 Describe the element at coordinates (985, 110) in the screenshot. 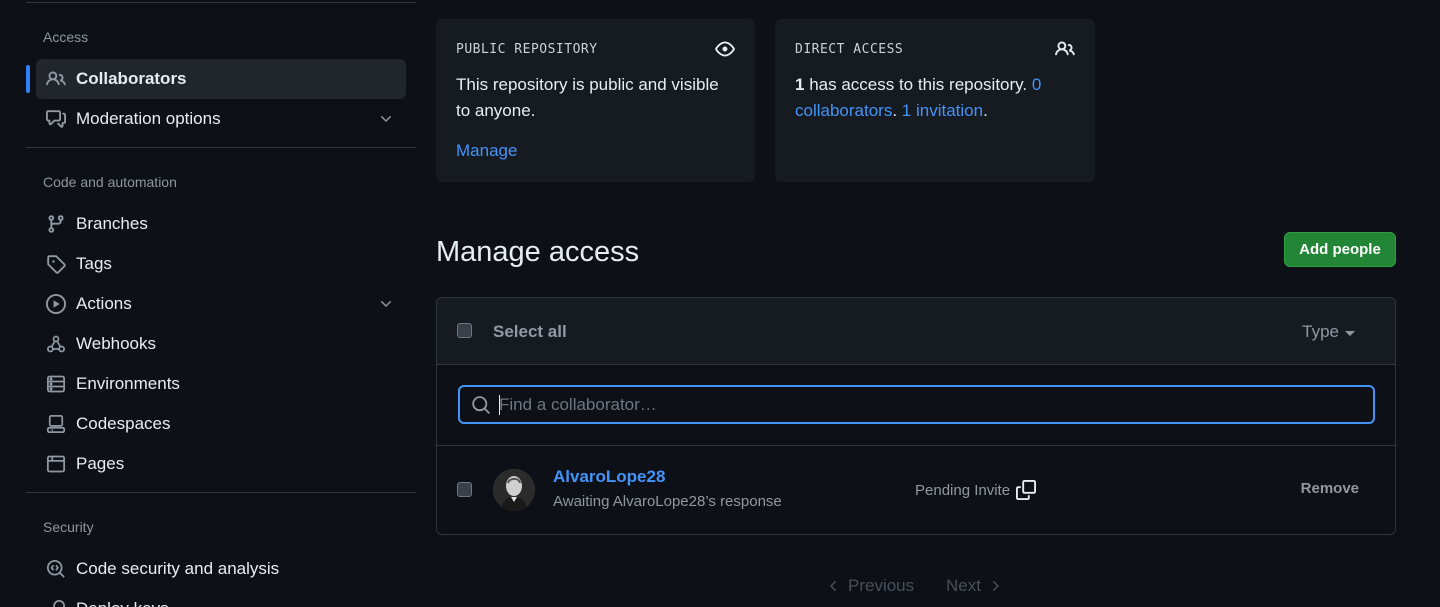

I see `period: .` at that location.